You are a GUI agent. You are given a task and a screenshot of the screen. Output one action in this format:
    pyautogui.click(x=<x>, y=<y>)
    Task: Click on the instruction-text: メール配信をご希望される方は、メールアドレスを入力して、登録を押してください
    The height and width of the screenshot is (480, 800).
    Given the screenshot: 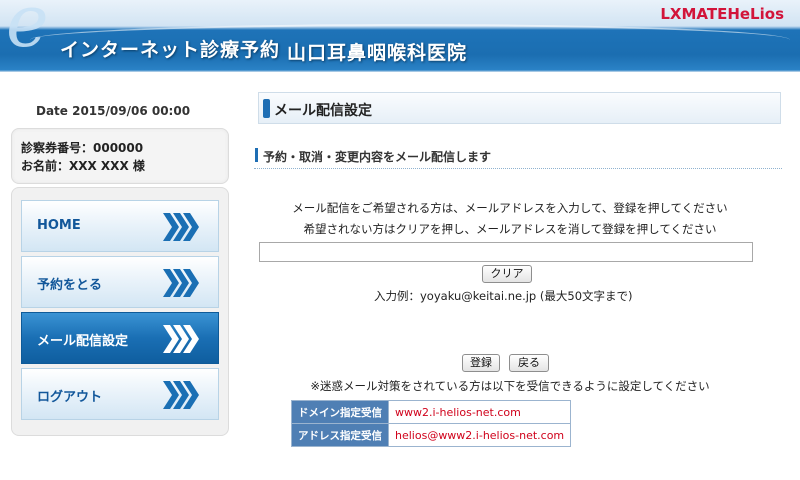 What is the action you would take?
    pyautogui.click(x=510, y=208)
    